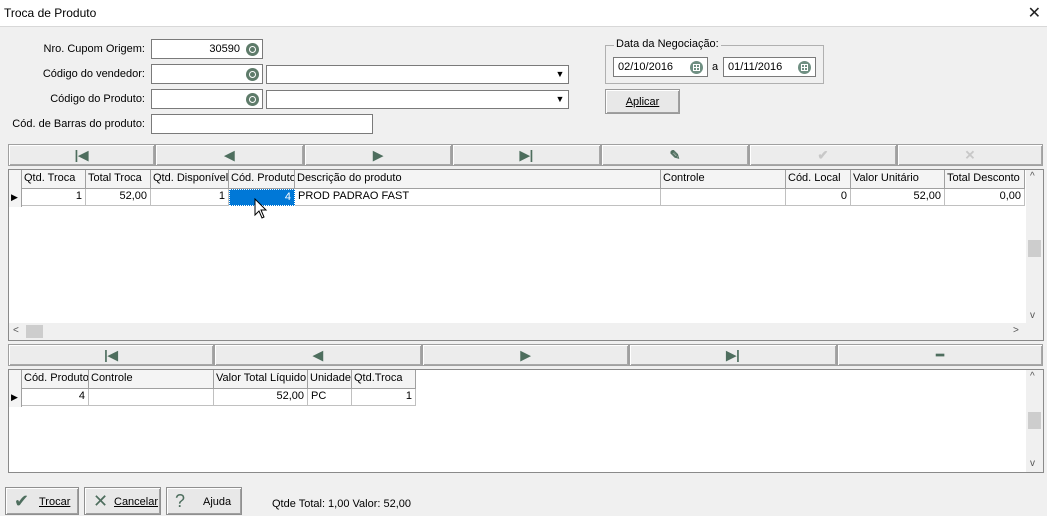 The image size is (1047, 516). I want to click on grid1-hscroll-thumb, so click(34, 331).